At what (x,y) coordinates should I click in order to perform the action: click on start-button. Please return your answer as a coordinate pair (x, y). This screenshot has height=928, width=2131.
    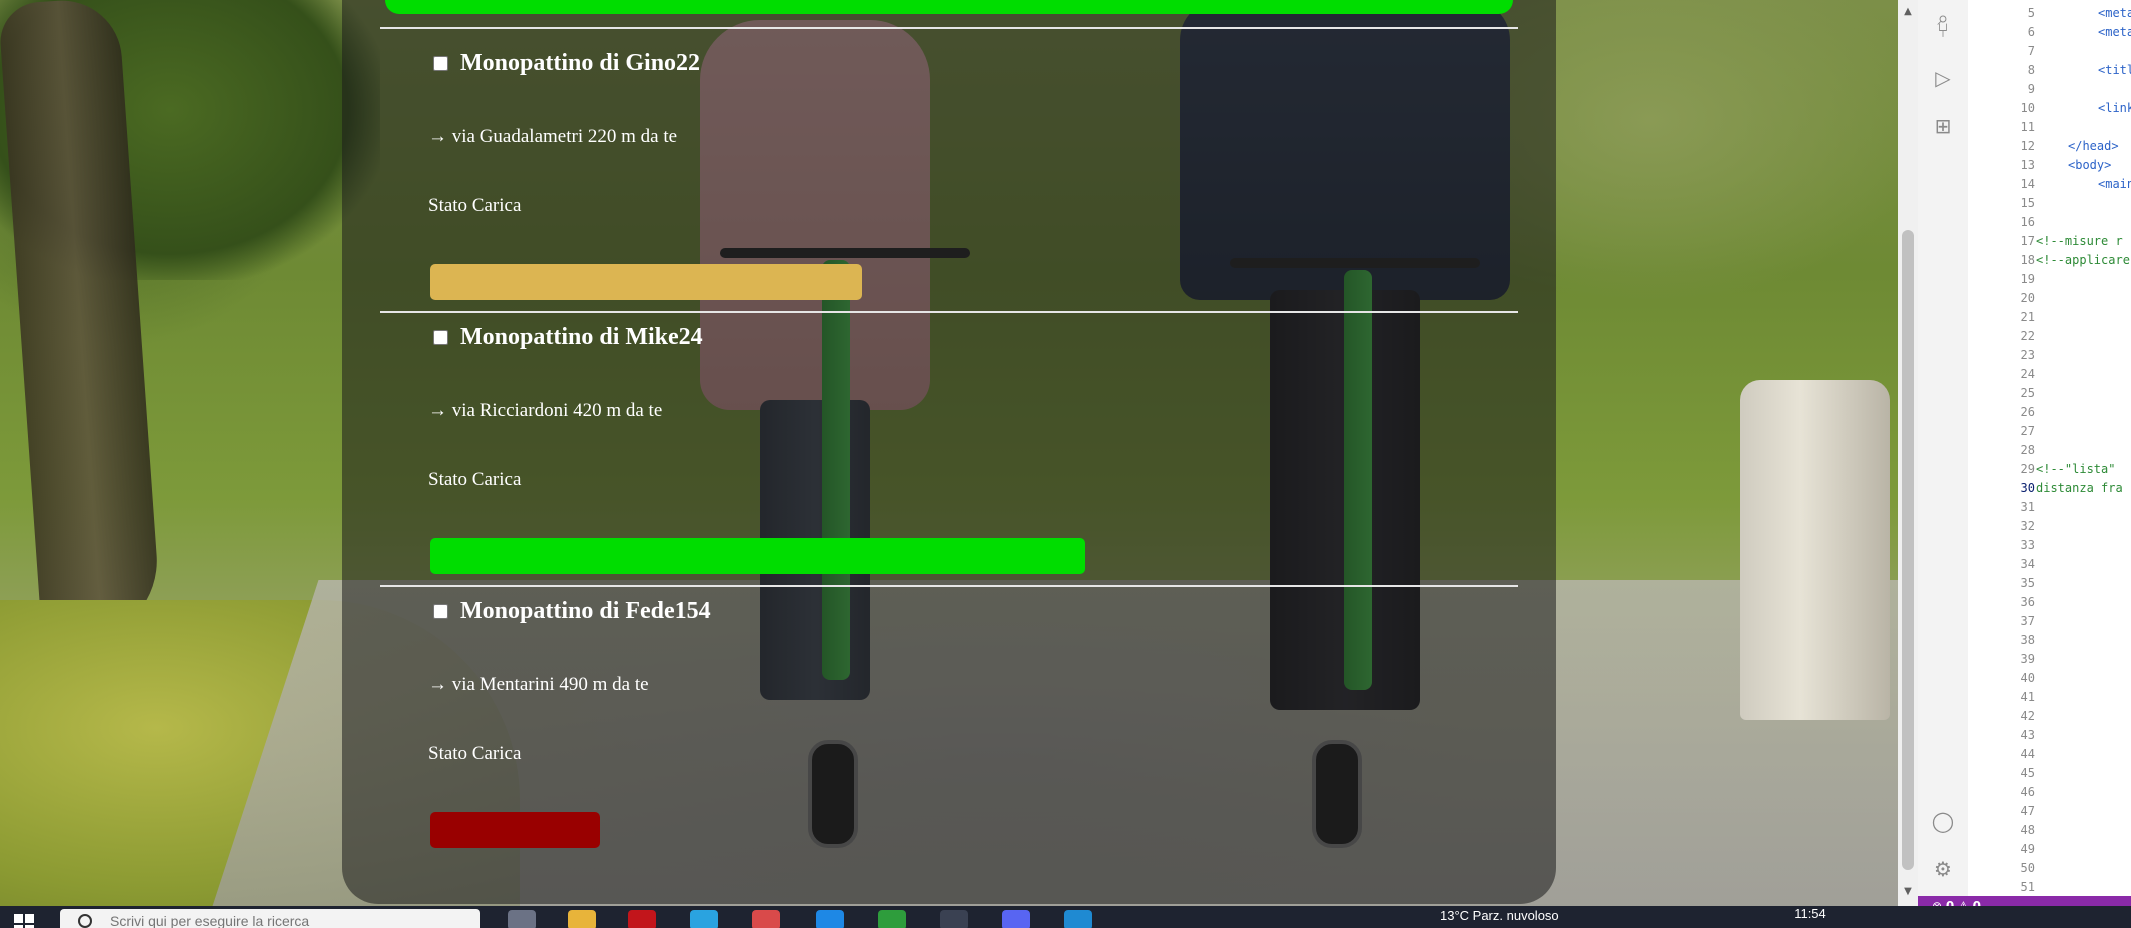
    Looking at the image, I should click on (20, 919).